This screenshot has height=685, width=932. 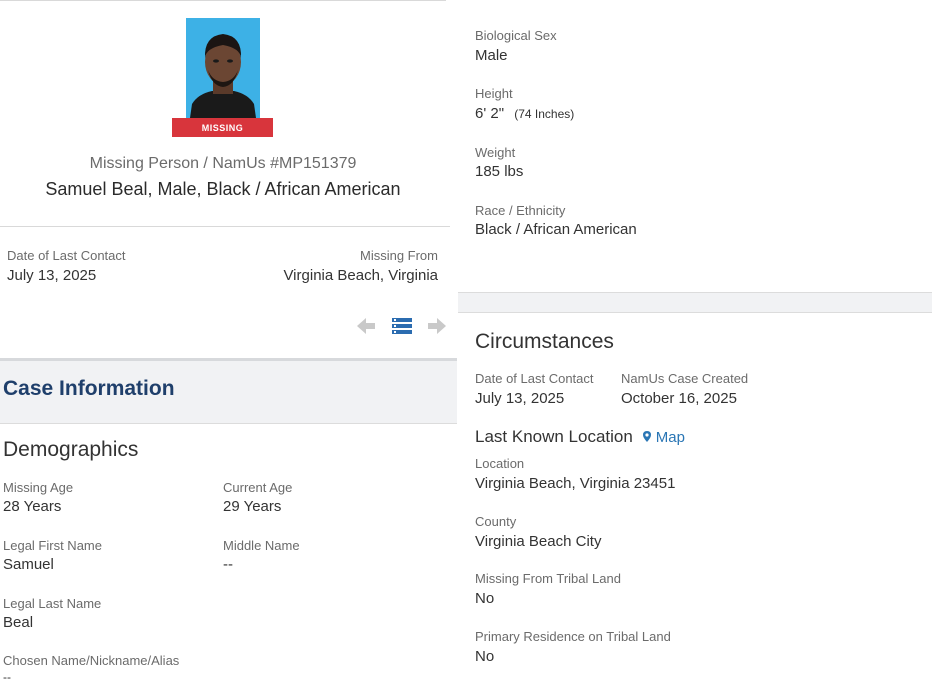 I want to click on height-value-row: 6' 2" (74 Inches), so click(x=524, y=113).